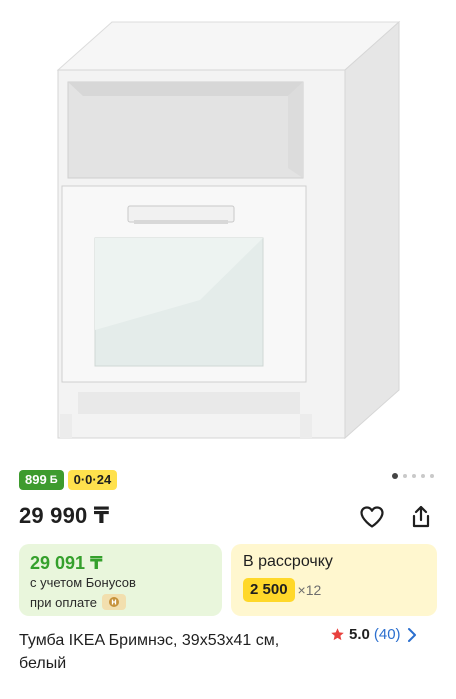  What do you see at coordinates (269, 590) in the screenshot?
I see `installment-amount: 2 500` at bounding box center [269, 590].